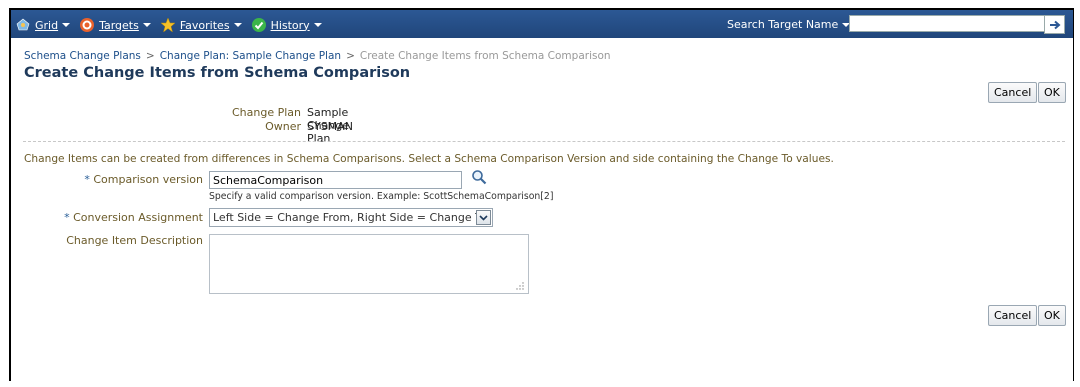 The width and height of the screenshot is (1080, 387). I want to click on change-plan-label: Change Plan, so click(266, 112).